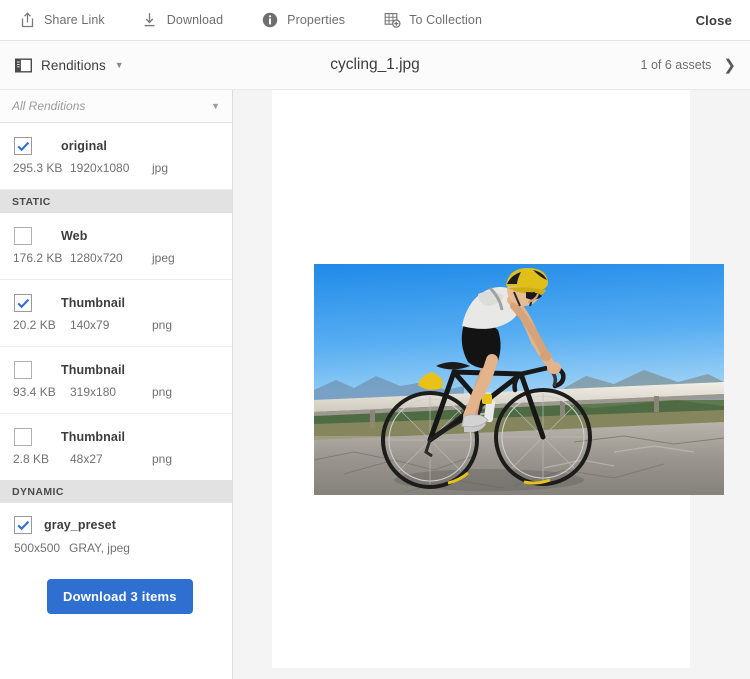 The height and width of the screenshot is (679, 750). Describe the element at coordinates (23, 236) in the screenshot. I see `rendition-checkbox-web` at that location.